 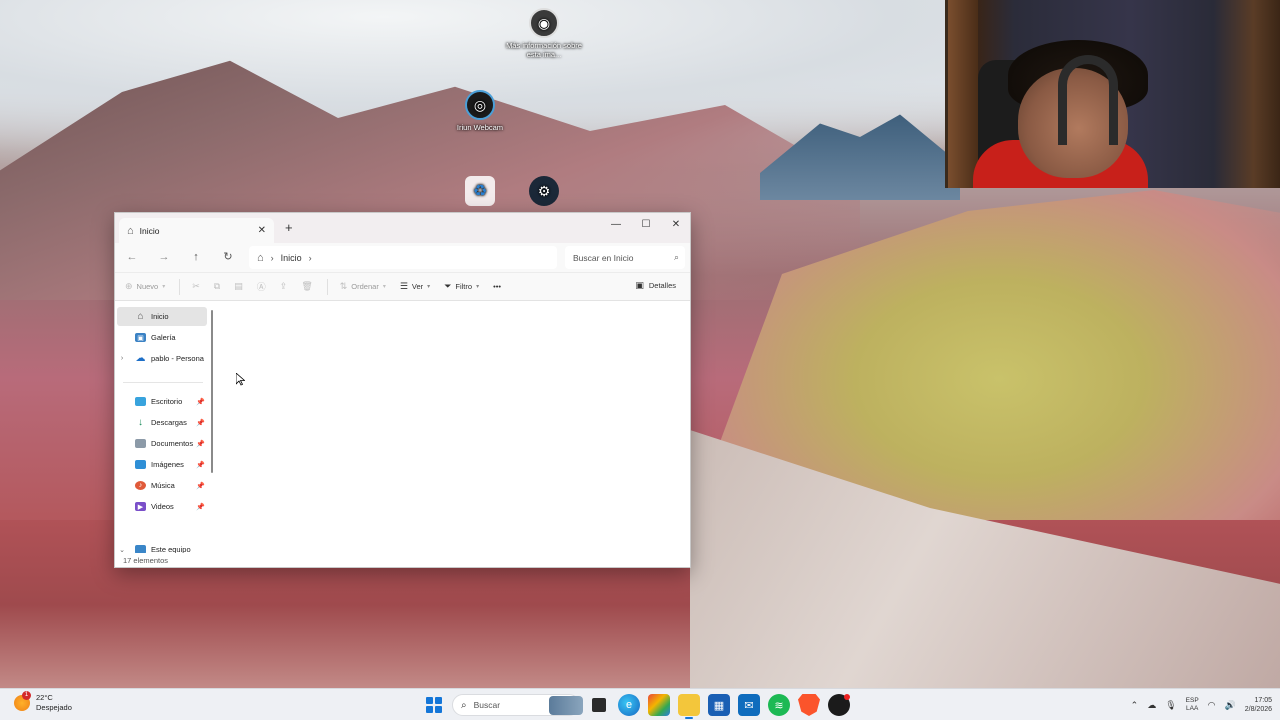 What do you see at coordinates (162, 337) in the screenshot?
I see `sidebar-item-galeria: ▣ Galería` at bounding box center [162, 337].